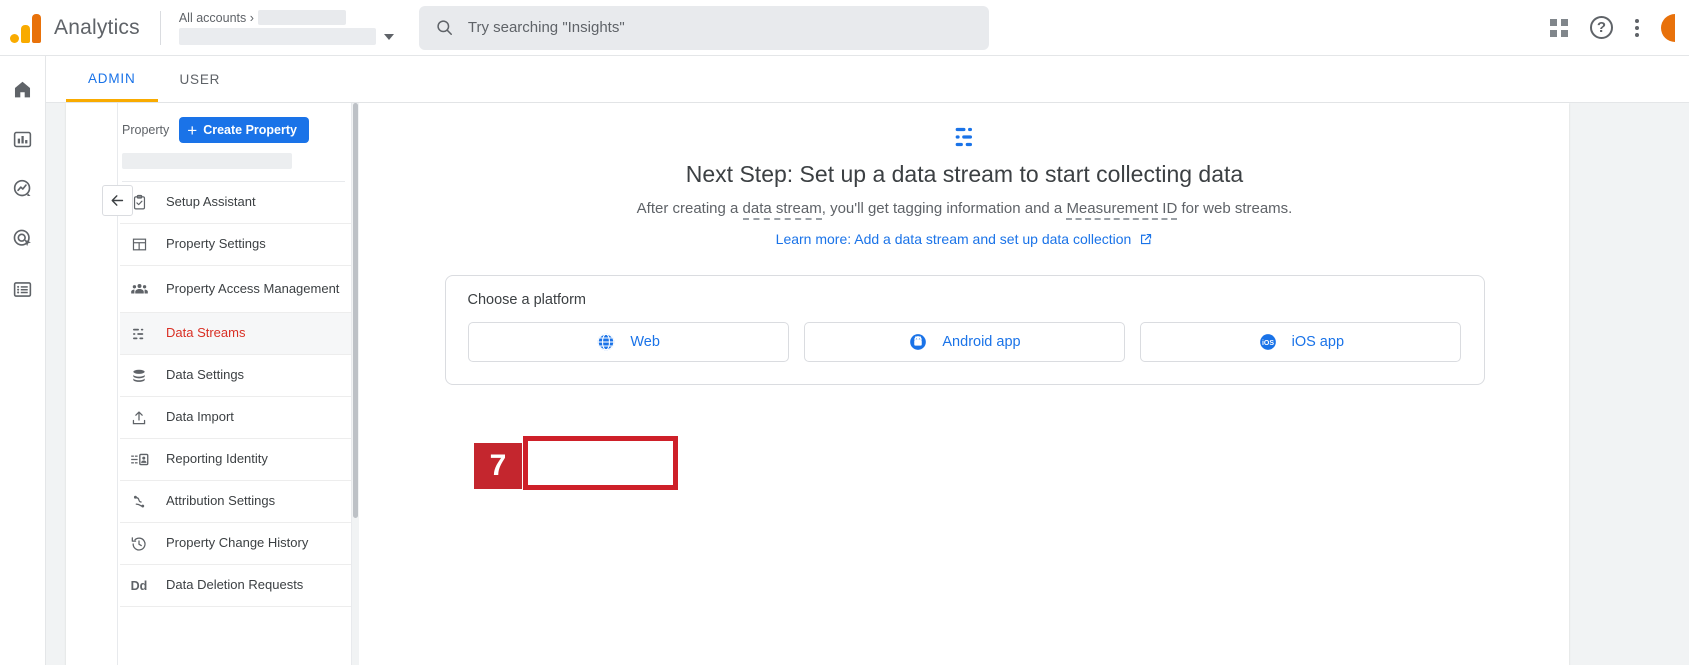 Image resolution: width=1689 pixels, height=665 pixels. Describe the element at coordinates (211, 202) in the screenshot. I see `sidebar-item-label: Setup Assistant` at that location.